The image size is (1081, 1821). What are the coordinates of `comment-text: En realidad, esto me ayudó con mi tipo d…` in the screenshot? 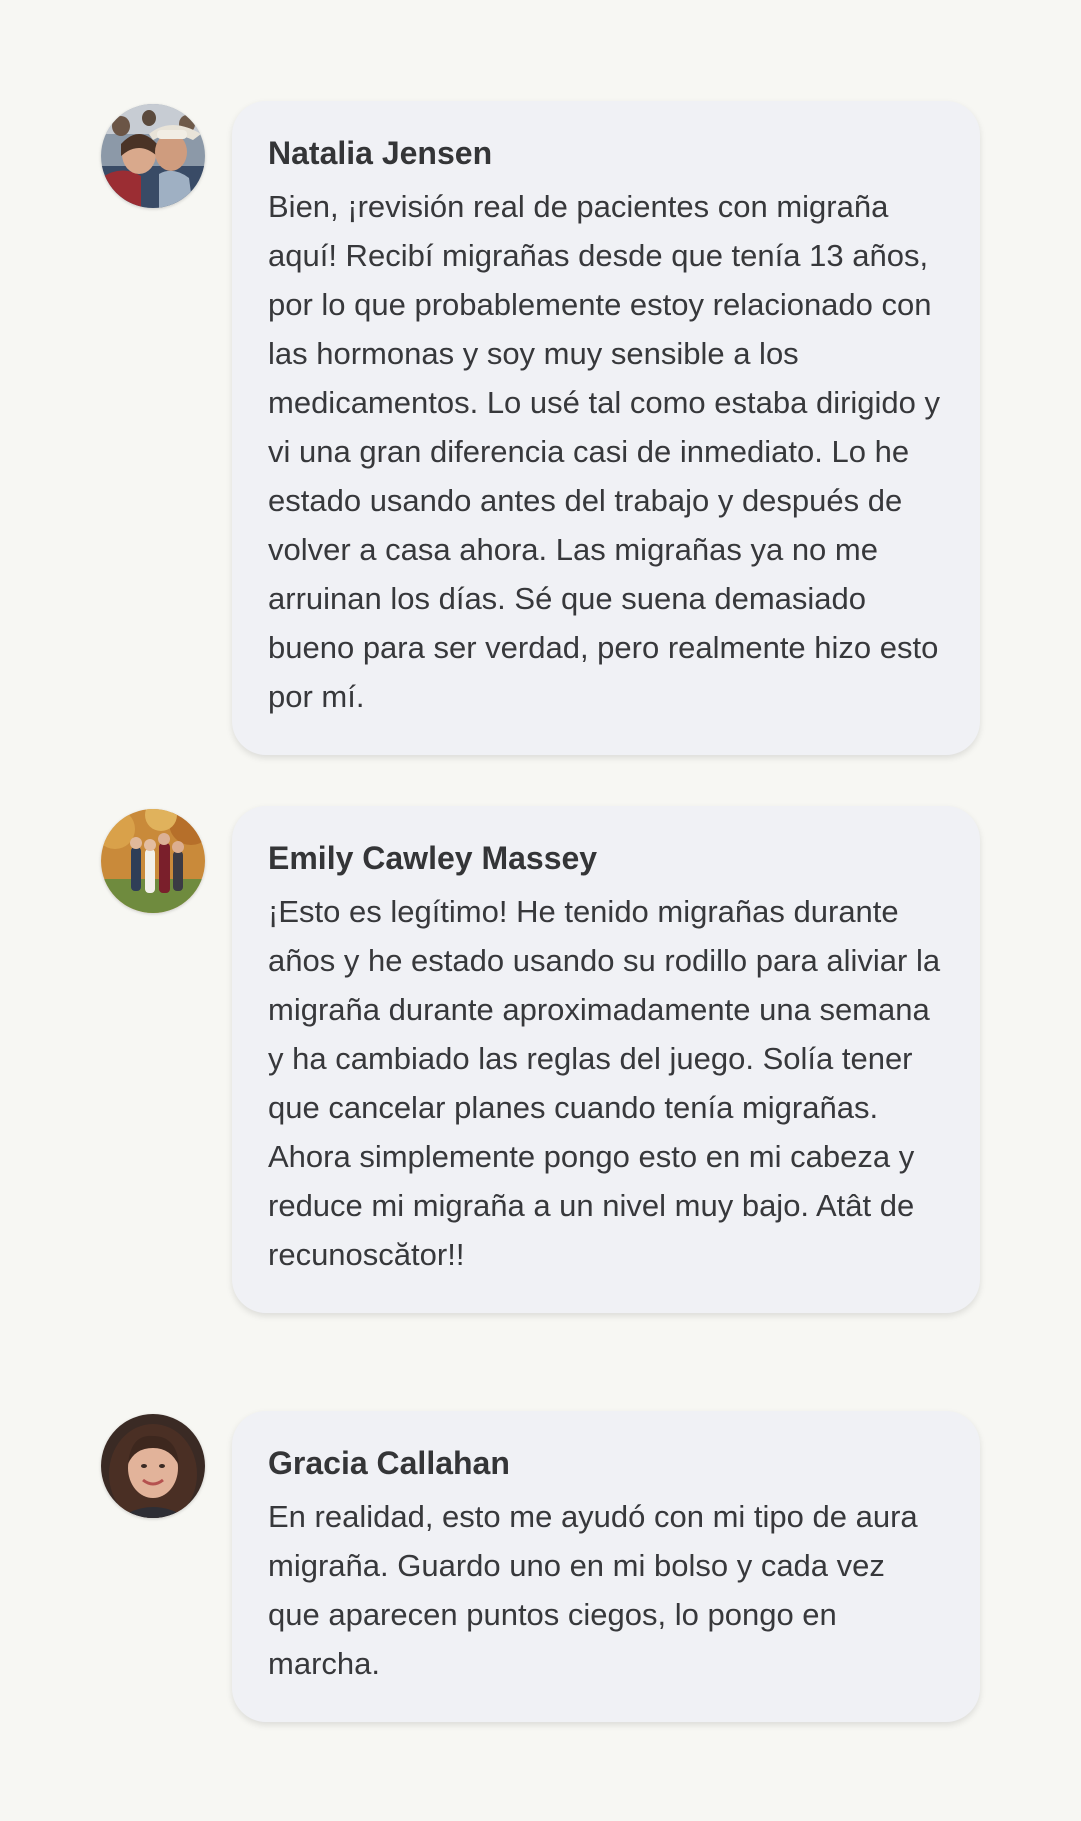 It's located at (593, 1590).